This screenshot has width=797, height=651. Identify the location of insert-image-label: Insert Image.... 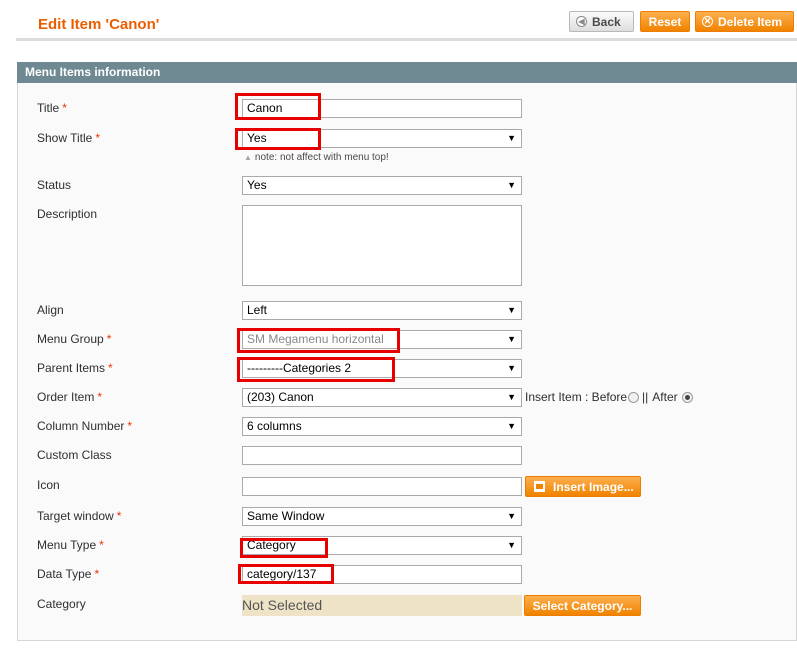
(593, 486).